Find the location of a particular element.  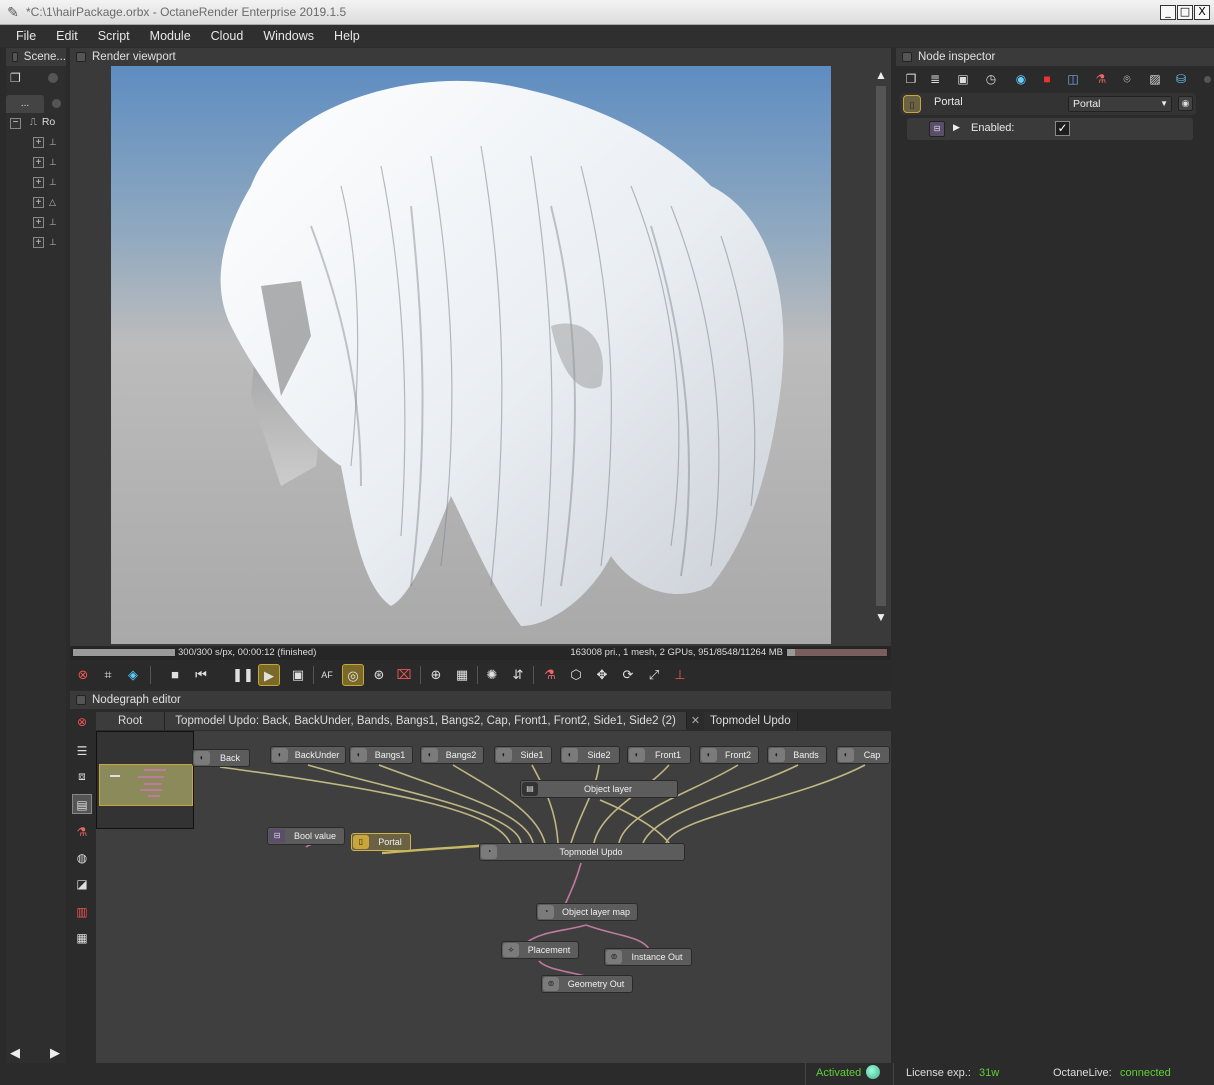

node-front2: ◐ Front2 is located at coordinates (729, 755).